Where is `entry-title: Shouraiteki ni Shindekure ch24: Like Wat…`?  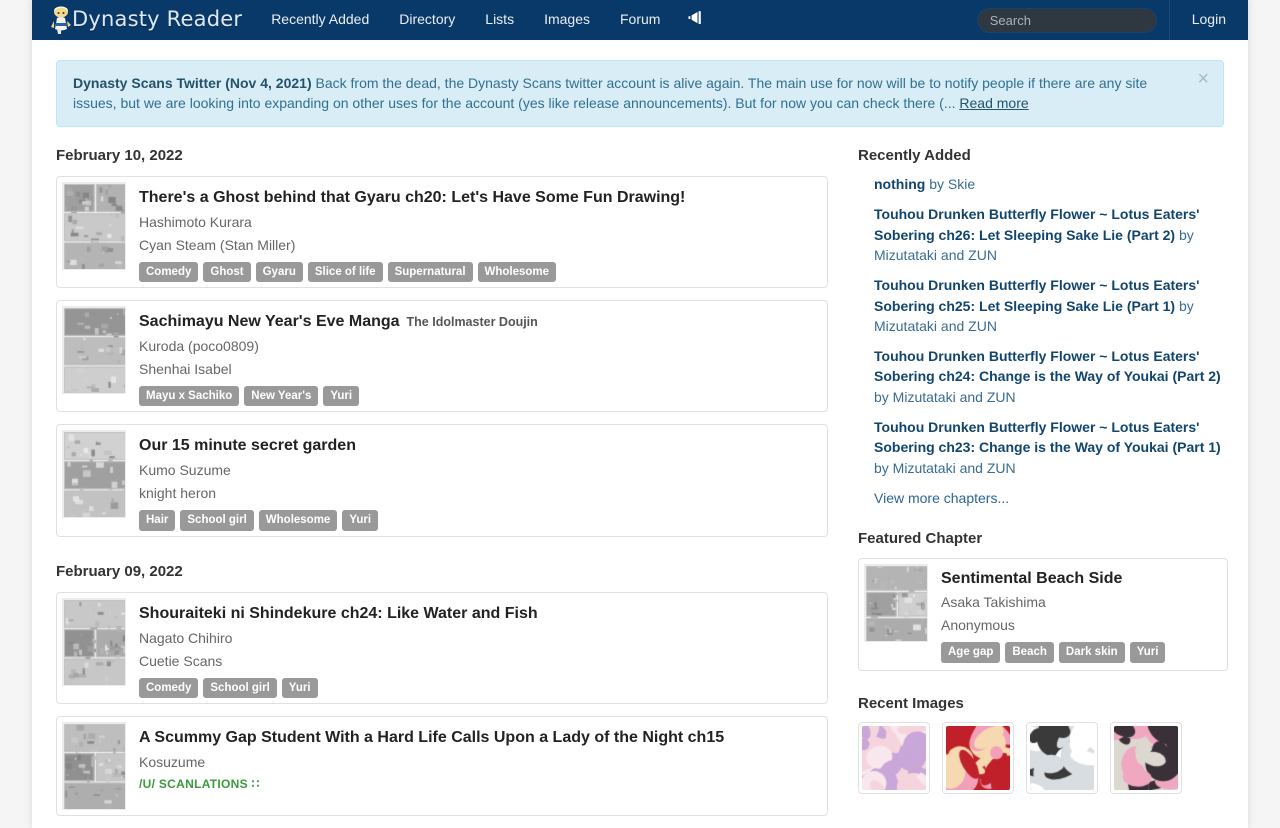 entry-title: Shouraiteki ni Shindekure ch24: Like Wat… is located at coordinates (338, 613).